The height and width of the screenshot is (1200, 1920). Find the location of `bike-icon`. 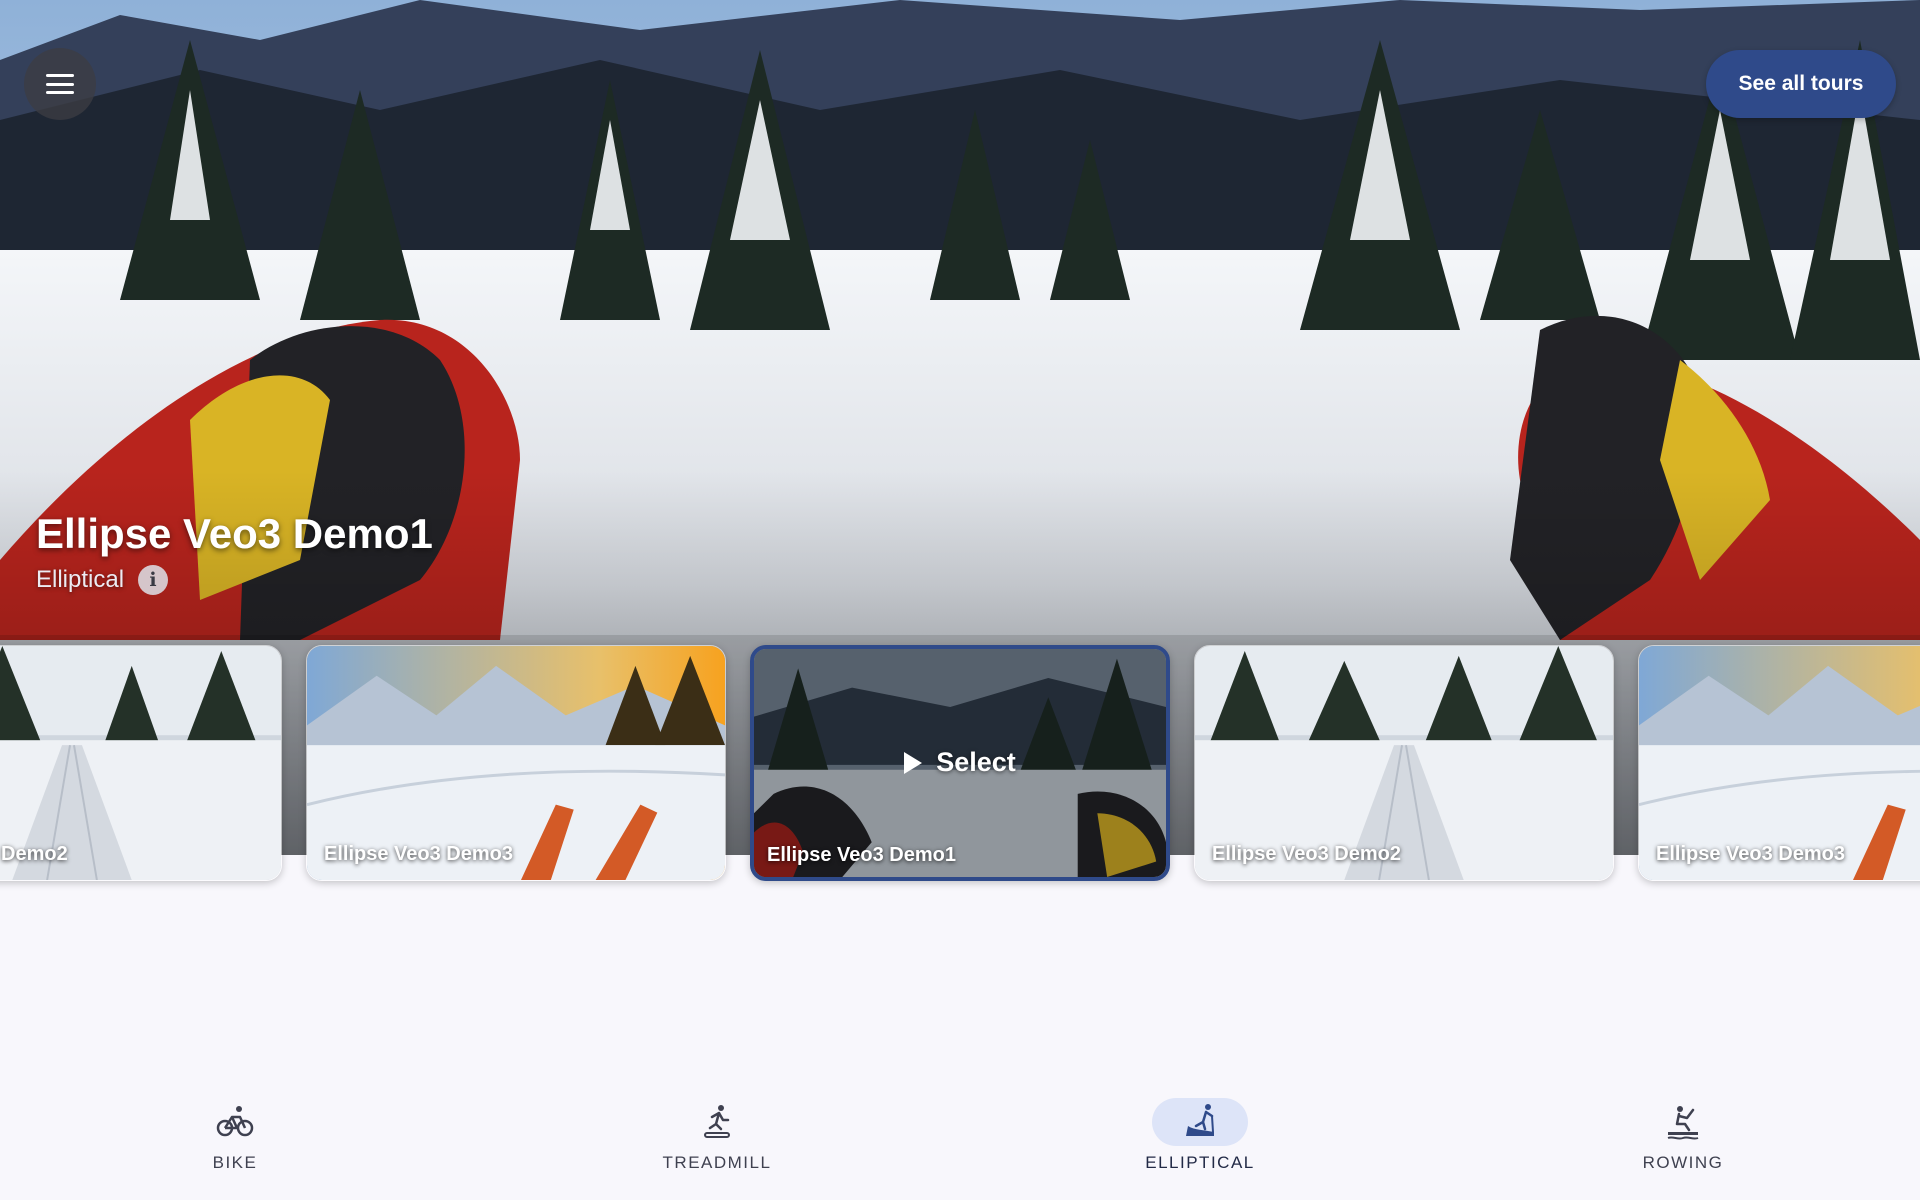

bike-icon is located at coordinates (235, 1121).